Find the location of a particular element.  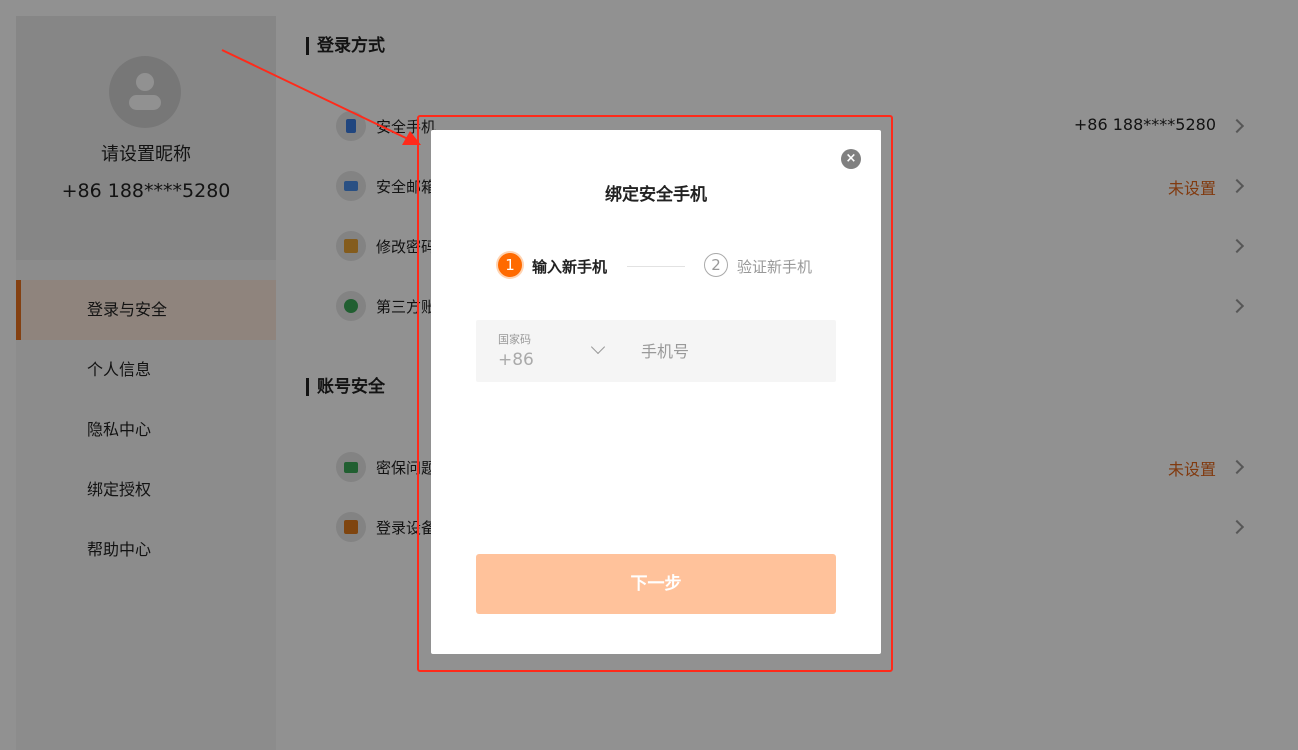

close-icon: × is located at coordinates (851, 159).